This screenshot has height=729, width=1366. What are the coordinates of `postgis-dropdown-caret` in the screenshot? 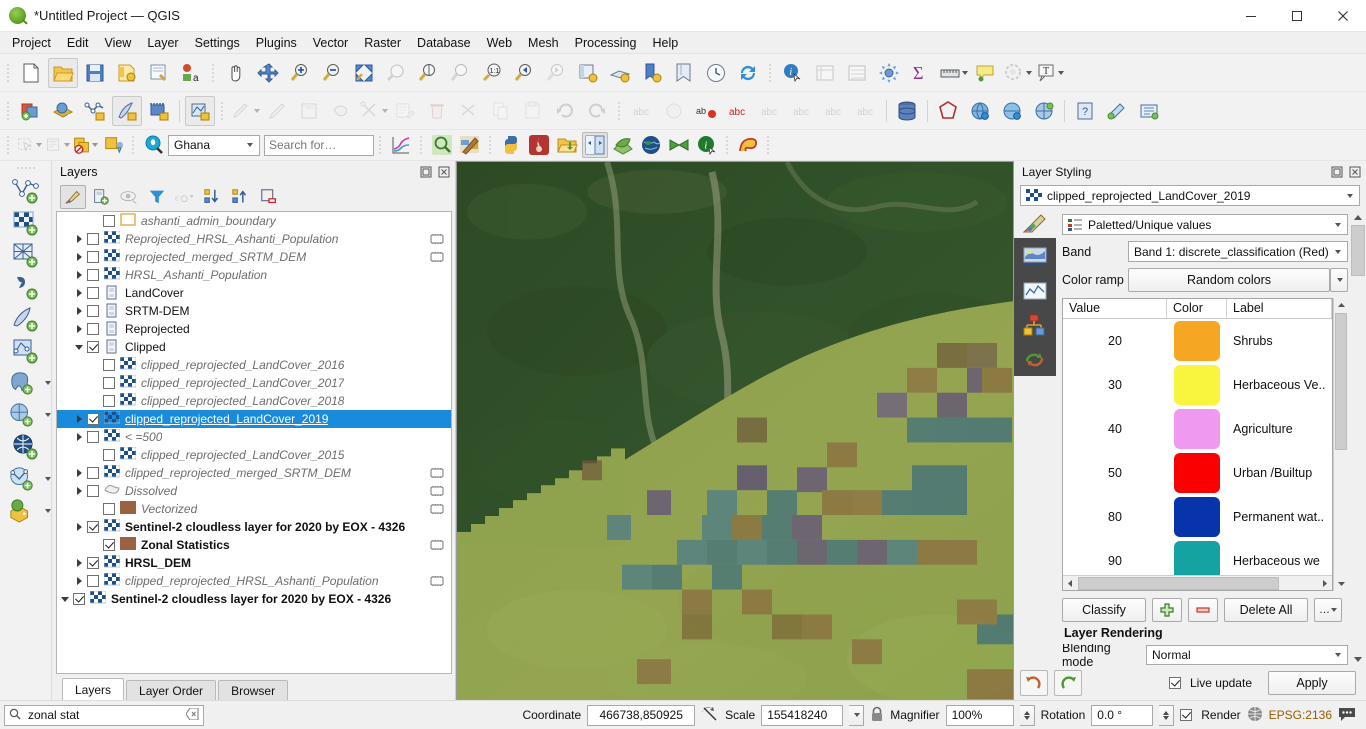 It's located at (47, 383).